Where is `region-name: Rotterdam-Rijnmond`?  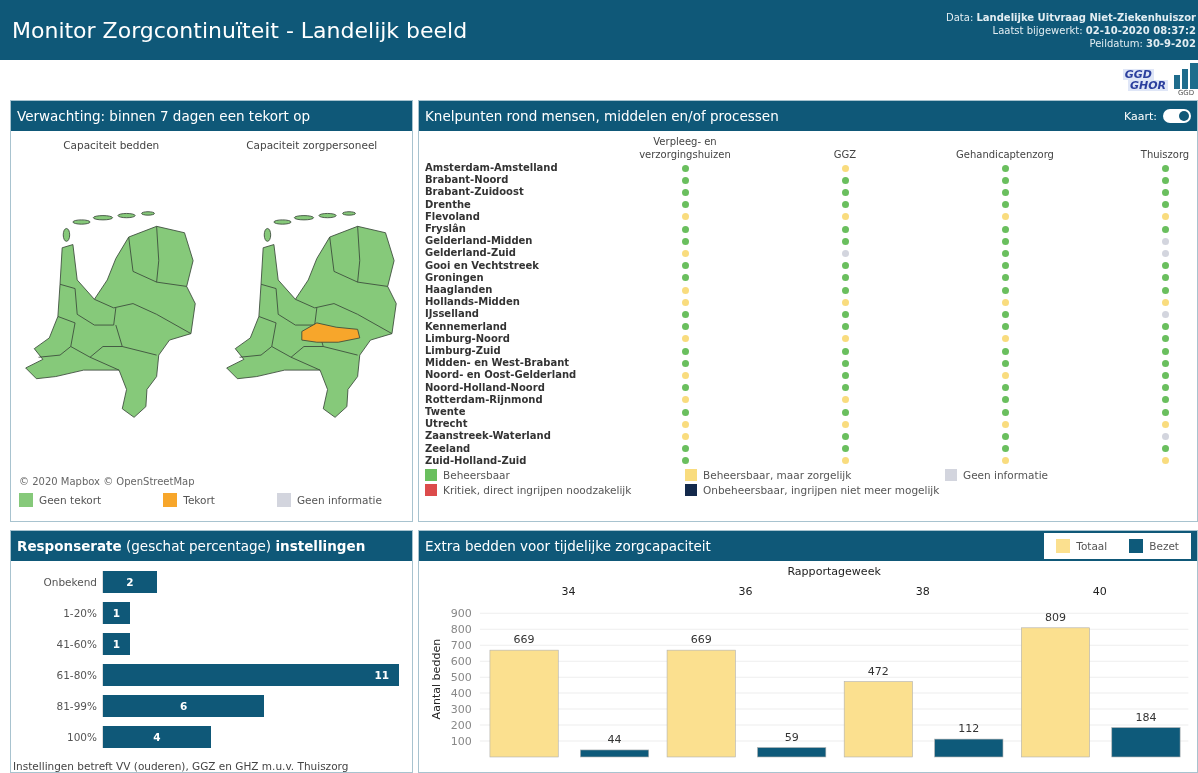 region-name: Rotterdam-Rijnmond is located at coordinates (484, 400).